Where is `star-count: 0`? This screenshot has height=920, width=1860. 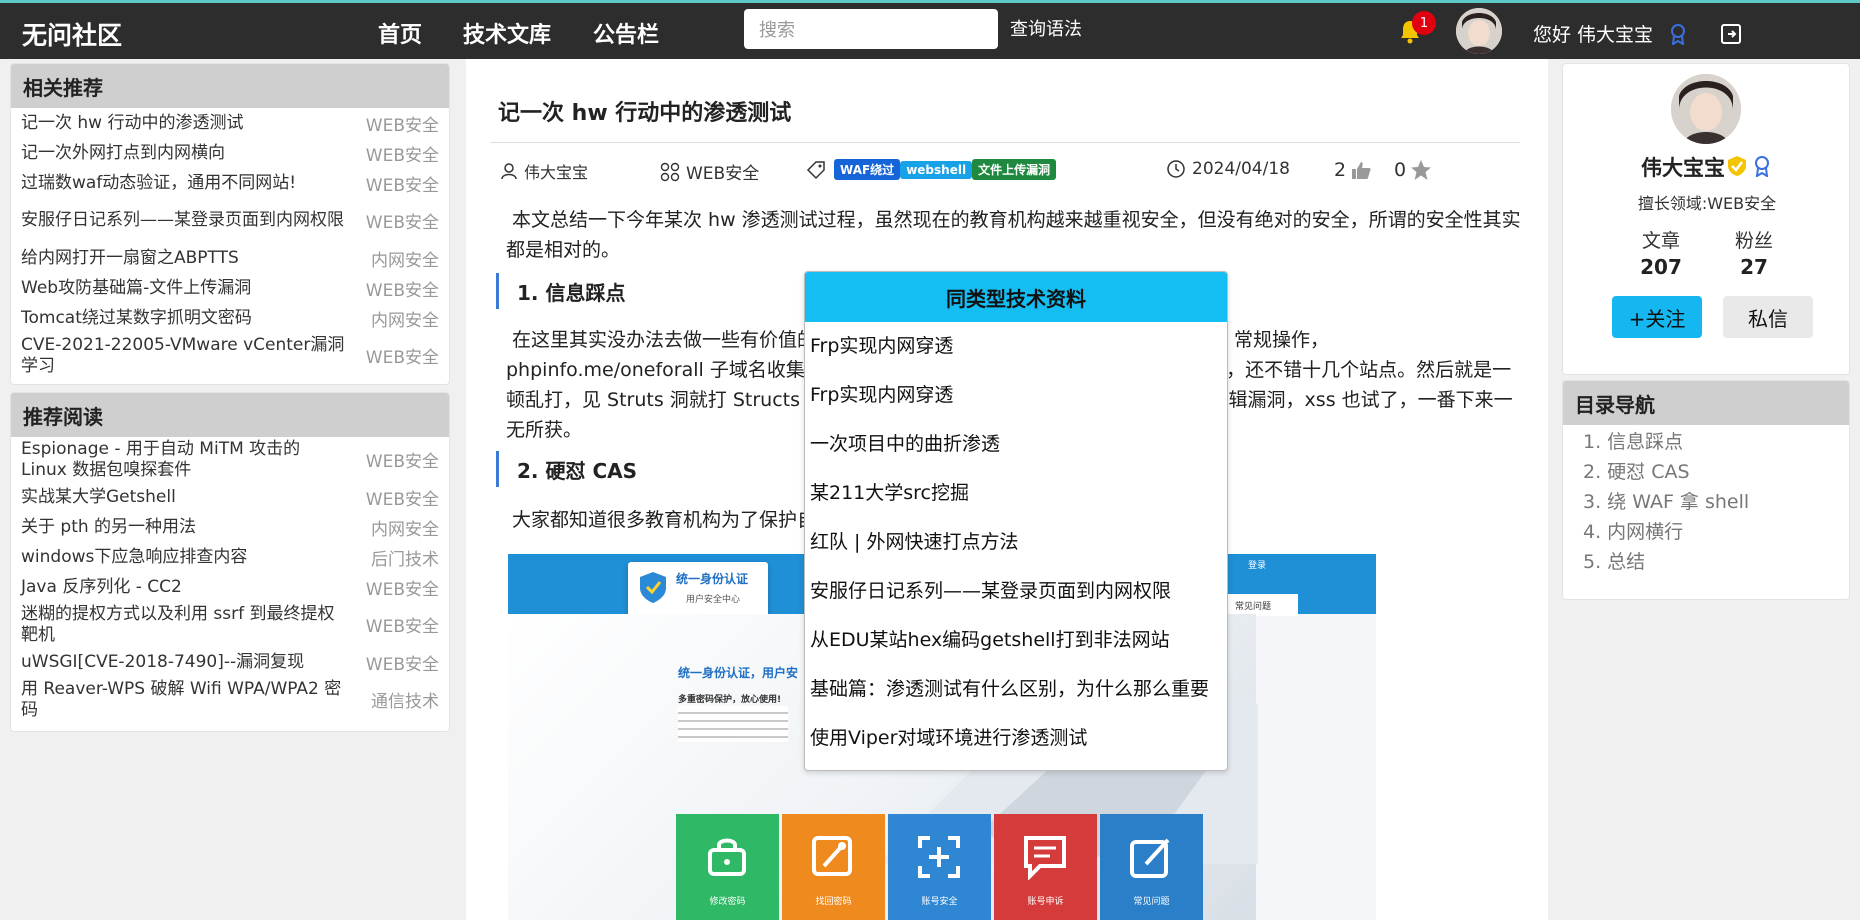
star-count: 0 is located at coordinates (1413, 170).